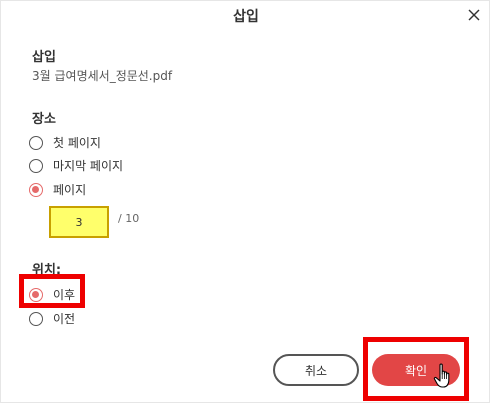 The image size is (490, 403). I want to click on radio-first-page: 첫 페이지, so click(65, 142).